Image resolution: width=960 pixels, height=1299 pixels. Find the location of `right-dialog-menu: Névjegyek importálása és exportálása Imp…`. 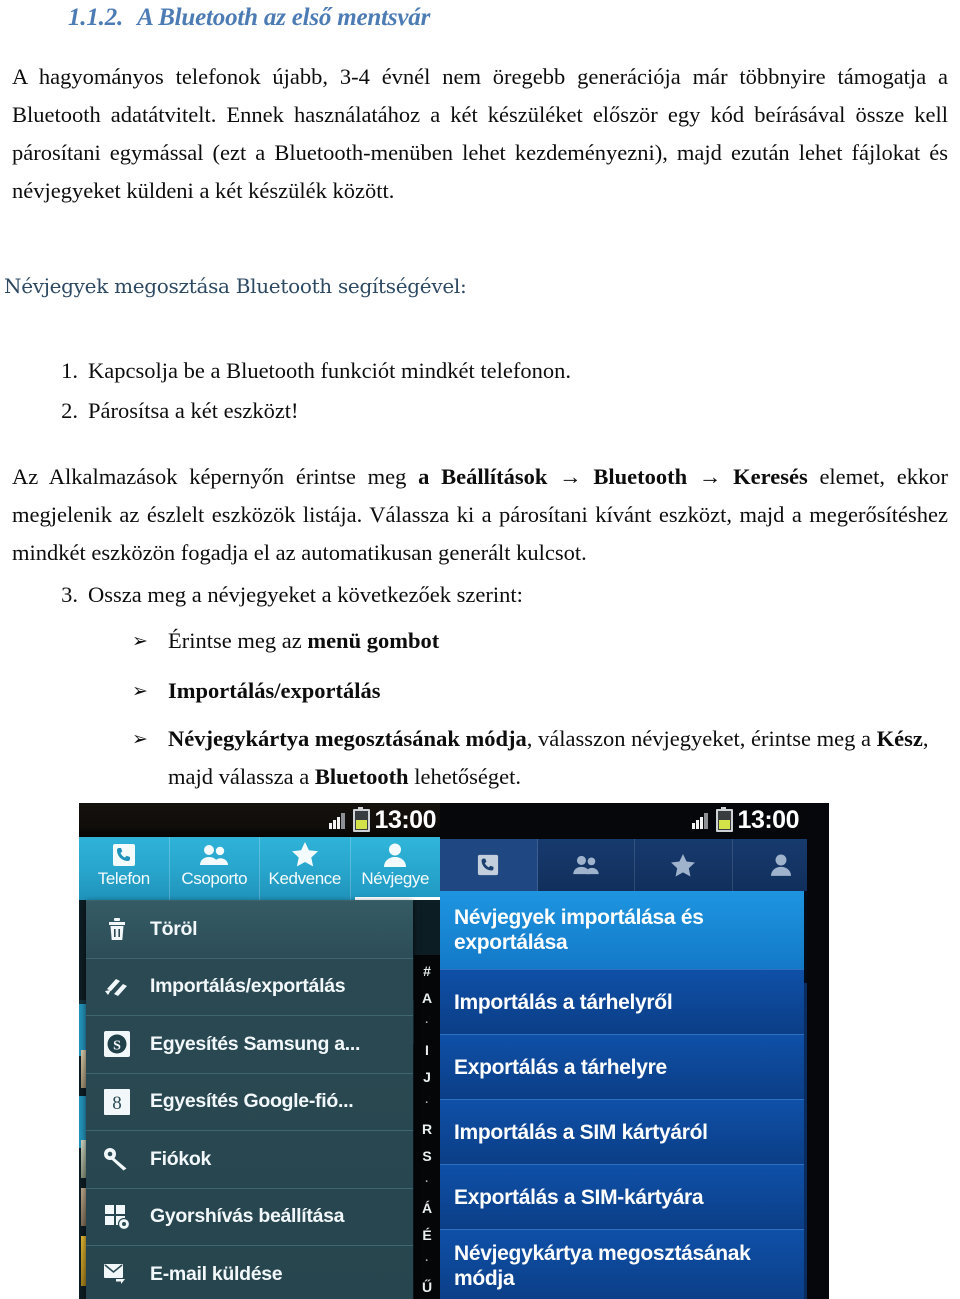

right-dialog-menu: Névjegyek importálása és exportálása Imp… is located at coordinates (622, 1095).